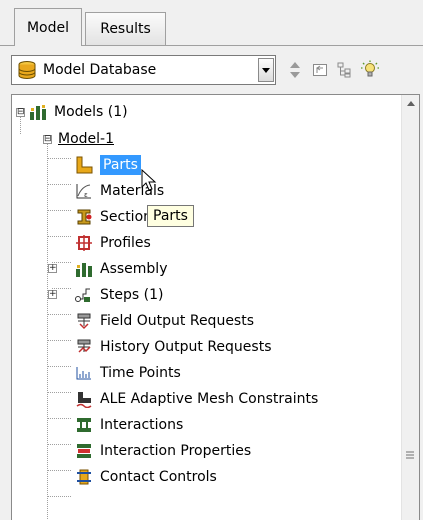 This screenshot has height=520, width=423. I want to click on tree-item-models: Models (1), so click(78, 112).